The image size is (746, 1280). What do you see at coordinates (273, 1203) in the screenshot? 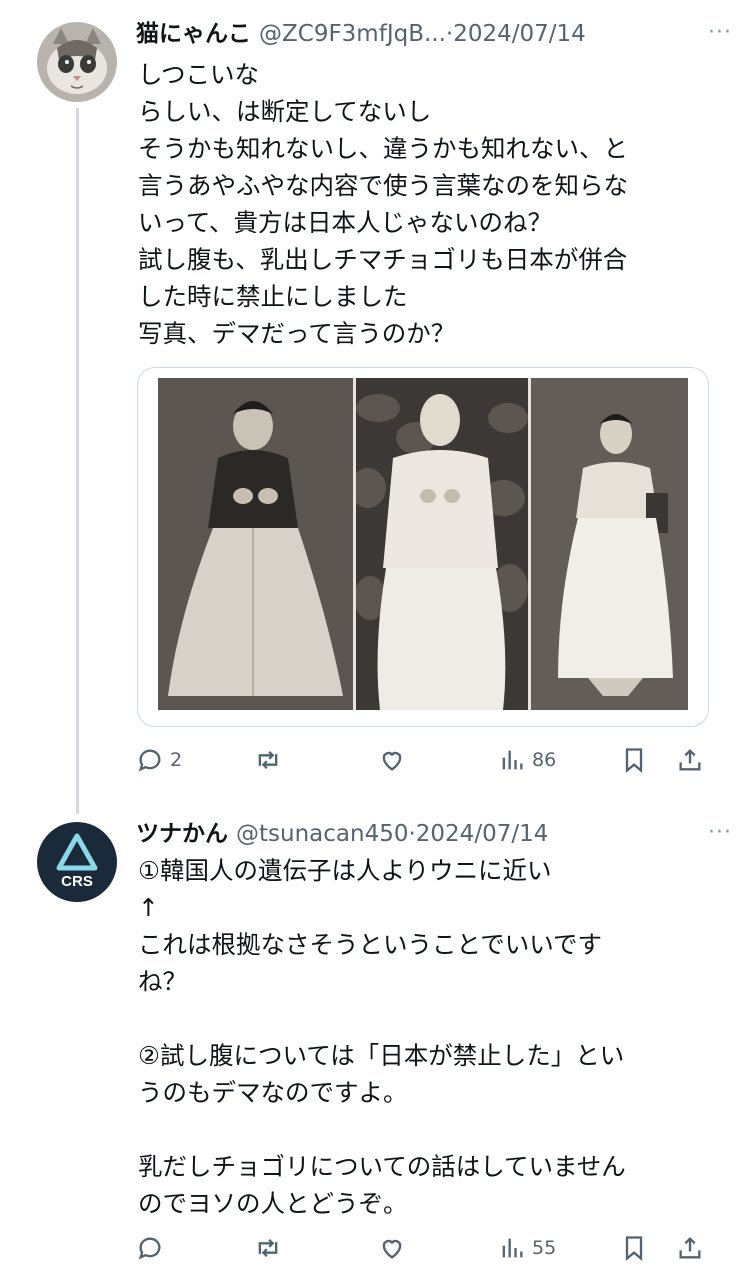
I see `tweet-text-line: のでヨソの人とどうぞ。` at bounding box center [273, 1203].